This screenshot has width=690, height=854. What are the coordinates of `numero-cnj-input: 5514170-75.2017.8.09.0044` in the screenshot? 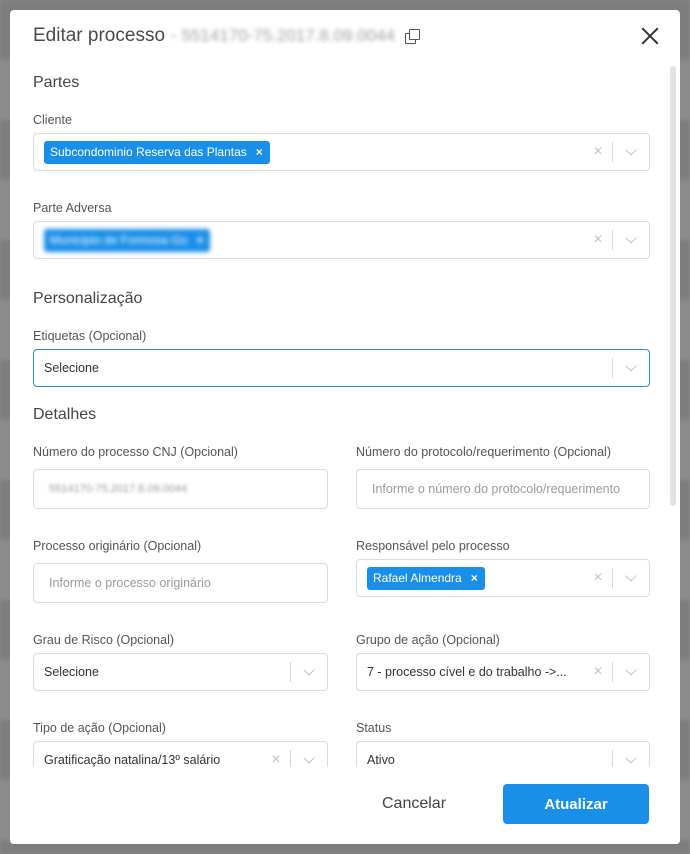 It's located at (180, 489).